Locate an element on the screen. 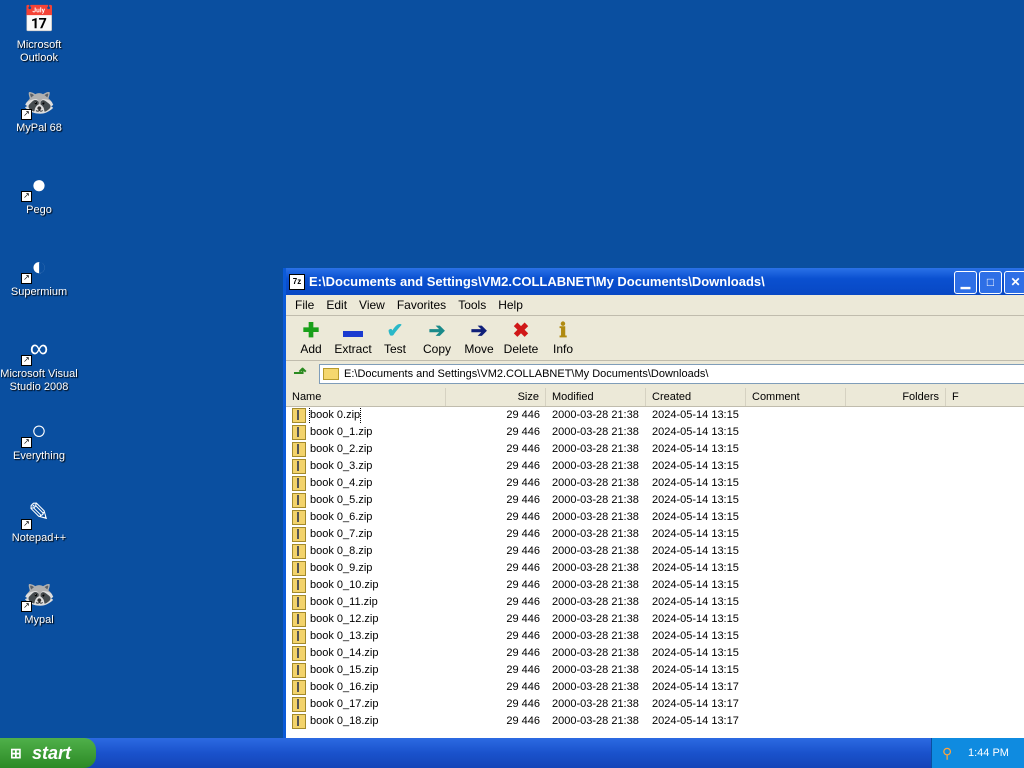 Image resolution: width=1024 pixels, height=768 pixels. column-header-comment: Comment is located at coordinates (796, 397).